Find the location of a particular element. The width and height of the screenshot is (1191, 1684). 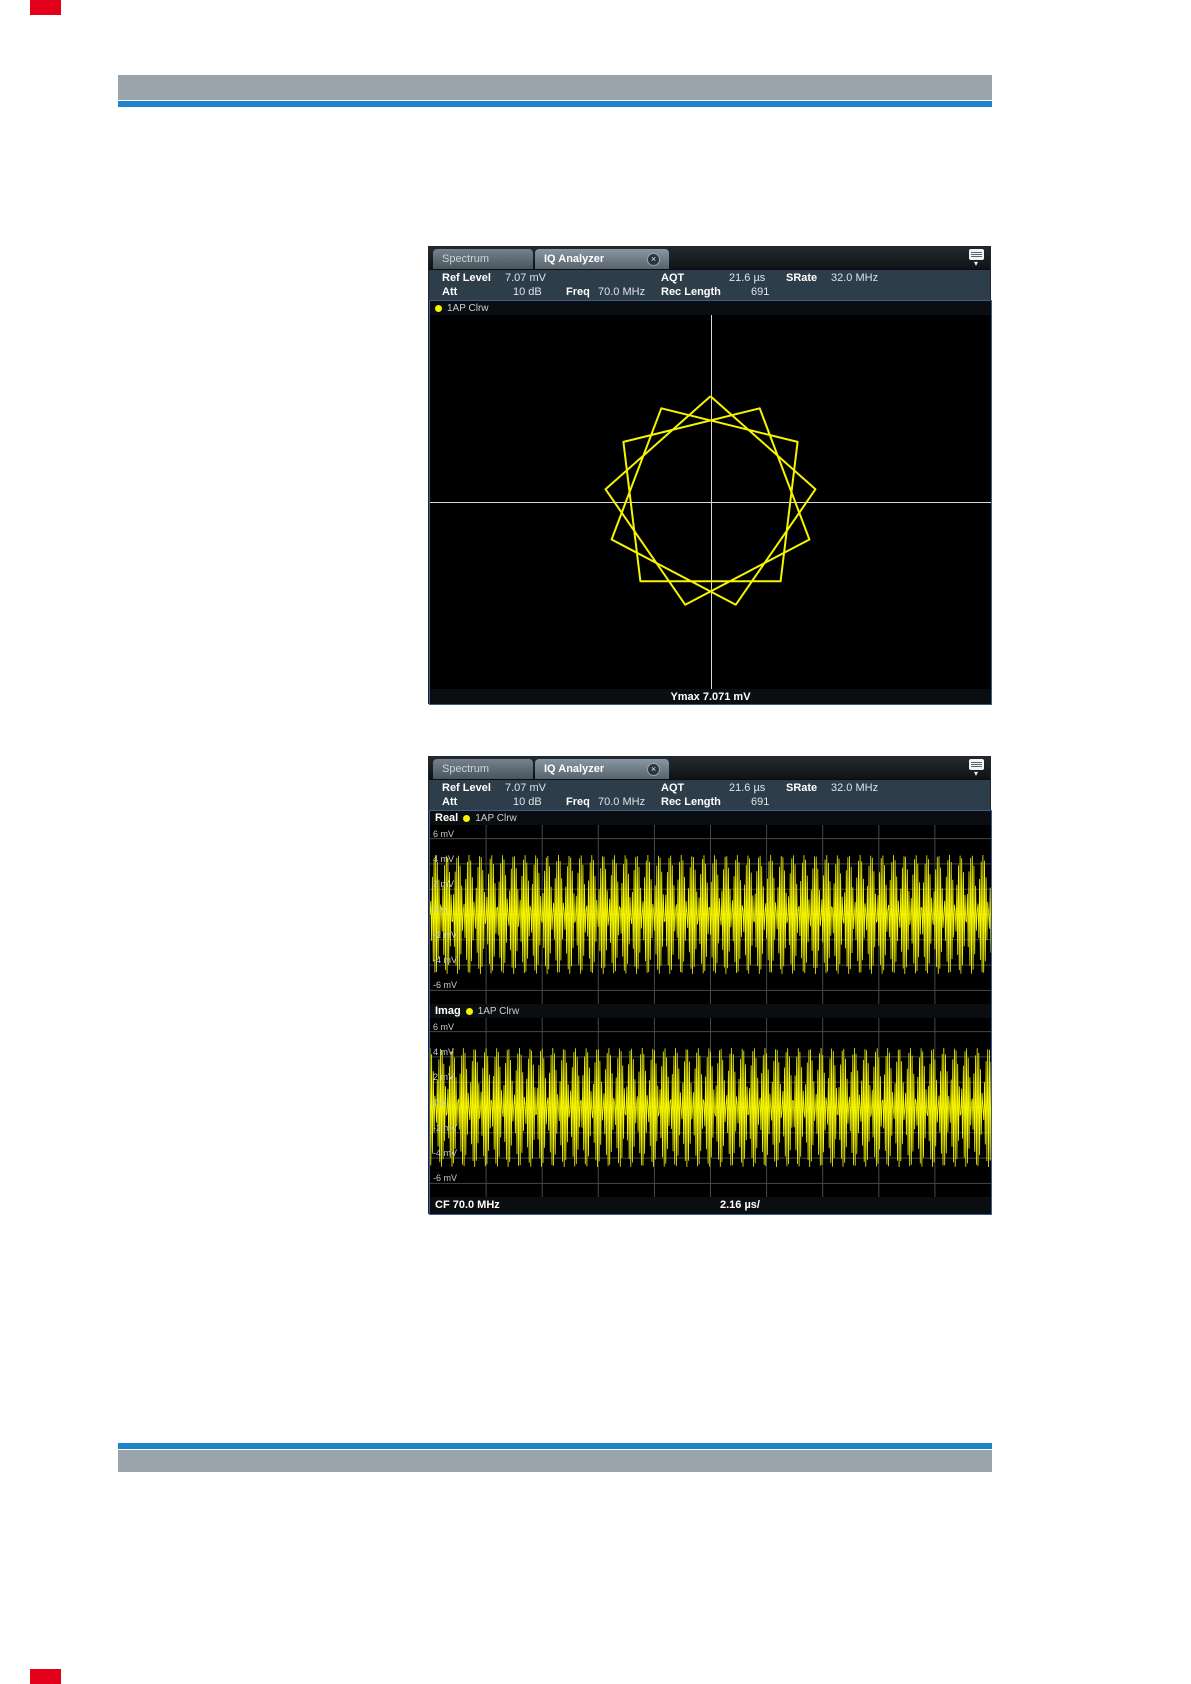

page-header-accent-line is located at coordinates (555, 104).